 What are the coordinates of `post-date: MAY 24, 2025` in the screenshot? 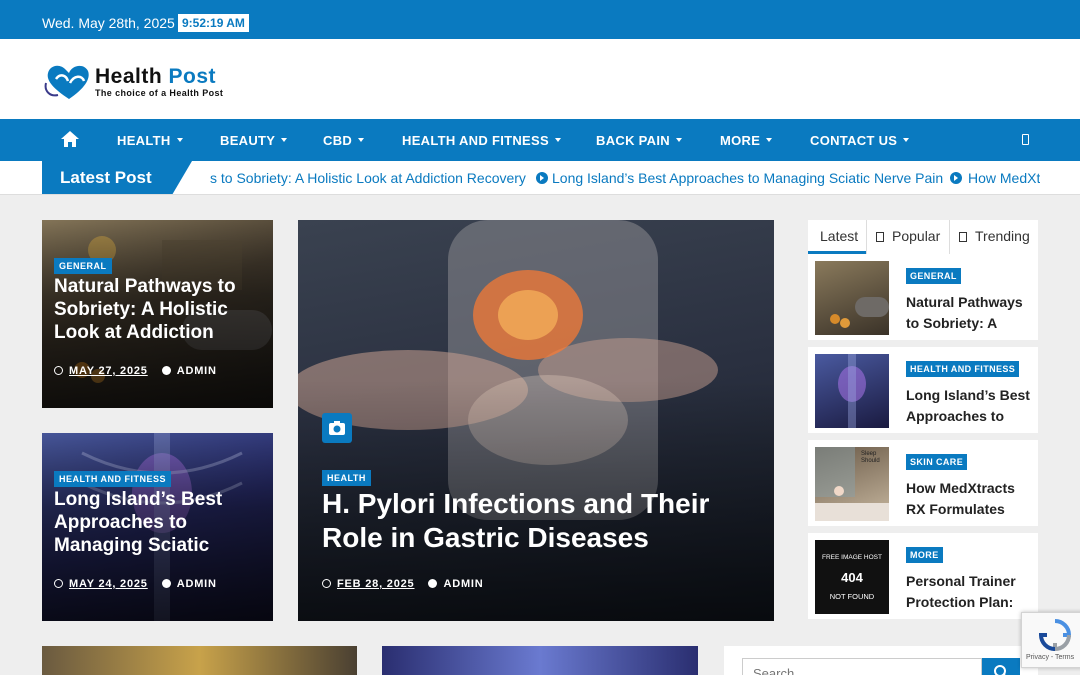 It's located at (108, 584).